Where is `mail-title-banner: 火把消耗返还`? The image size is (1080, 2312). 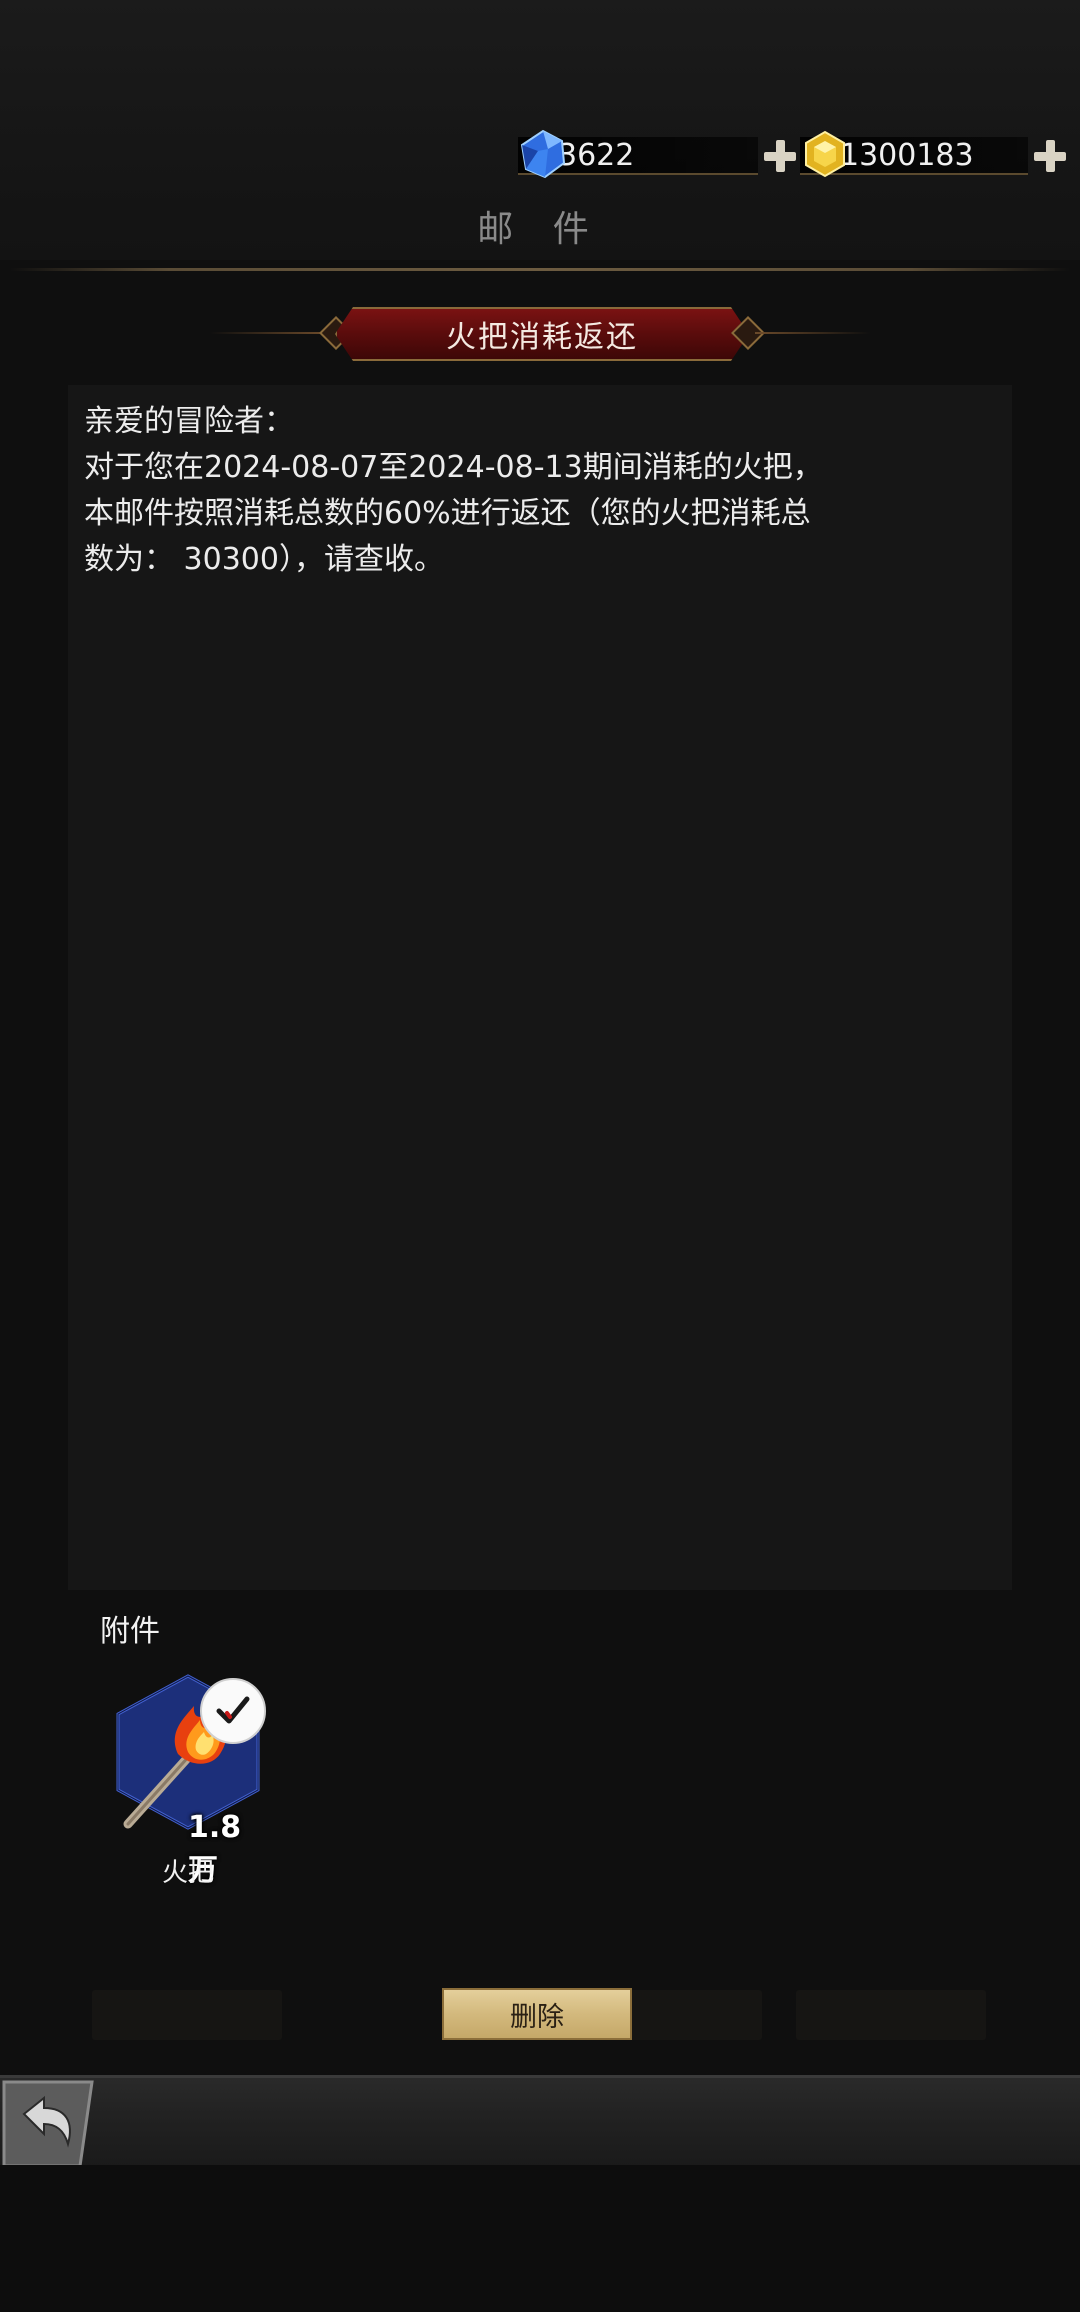 mail-title-banner: 火把消耗返还 is located at coordinates (540, 333).